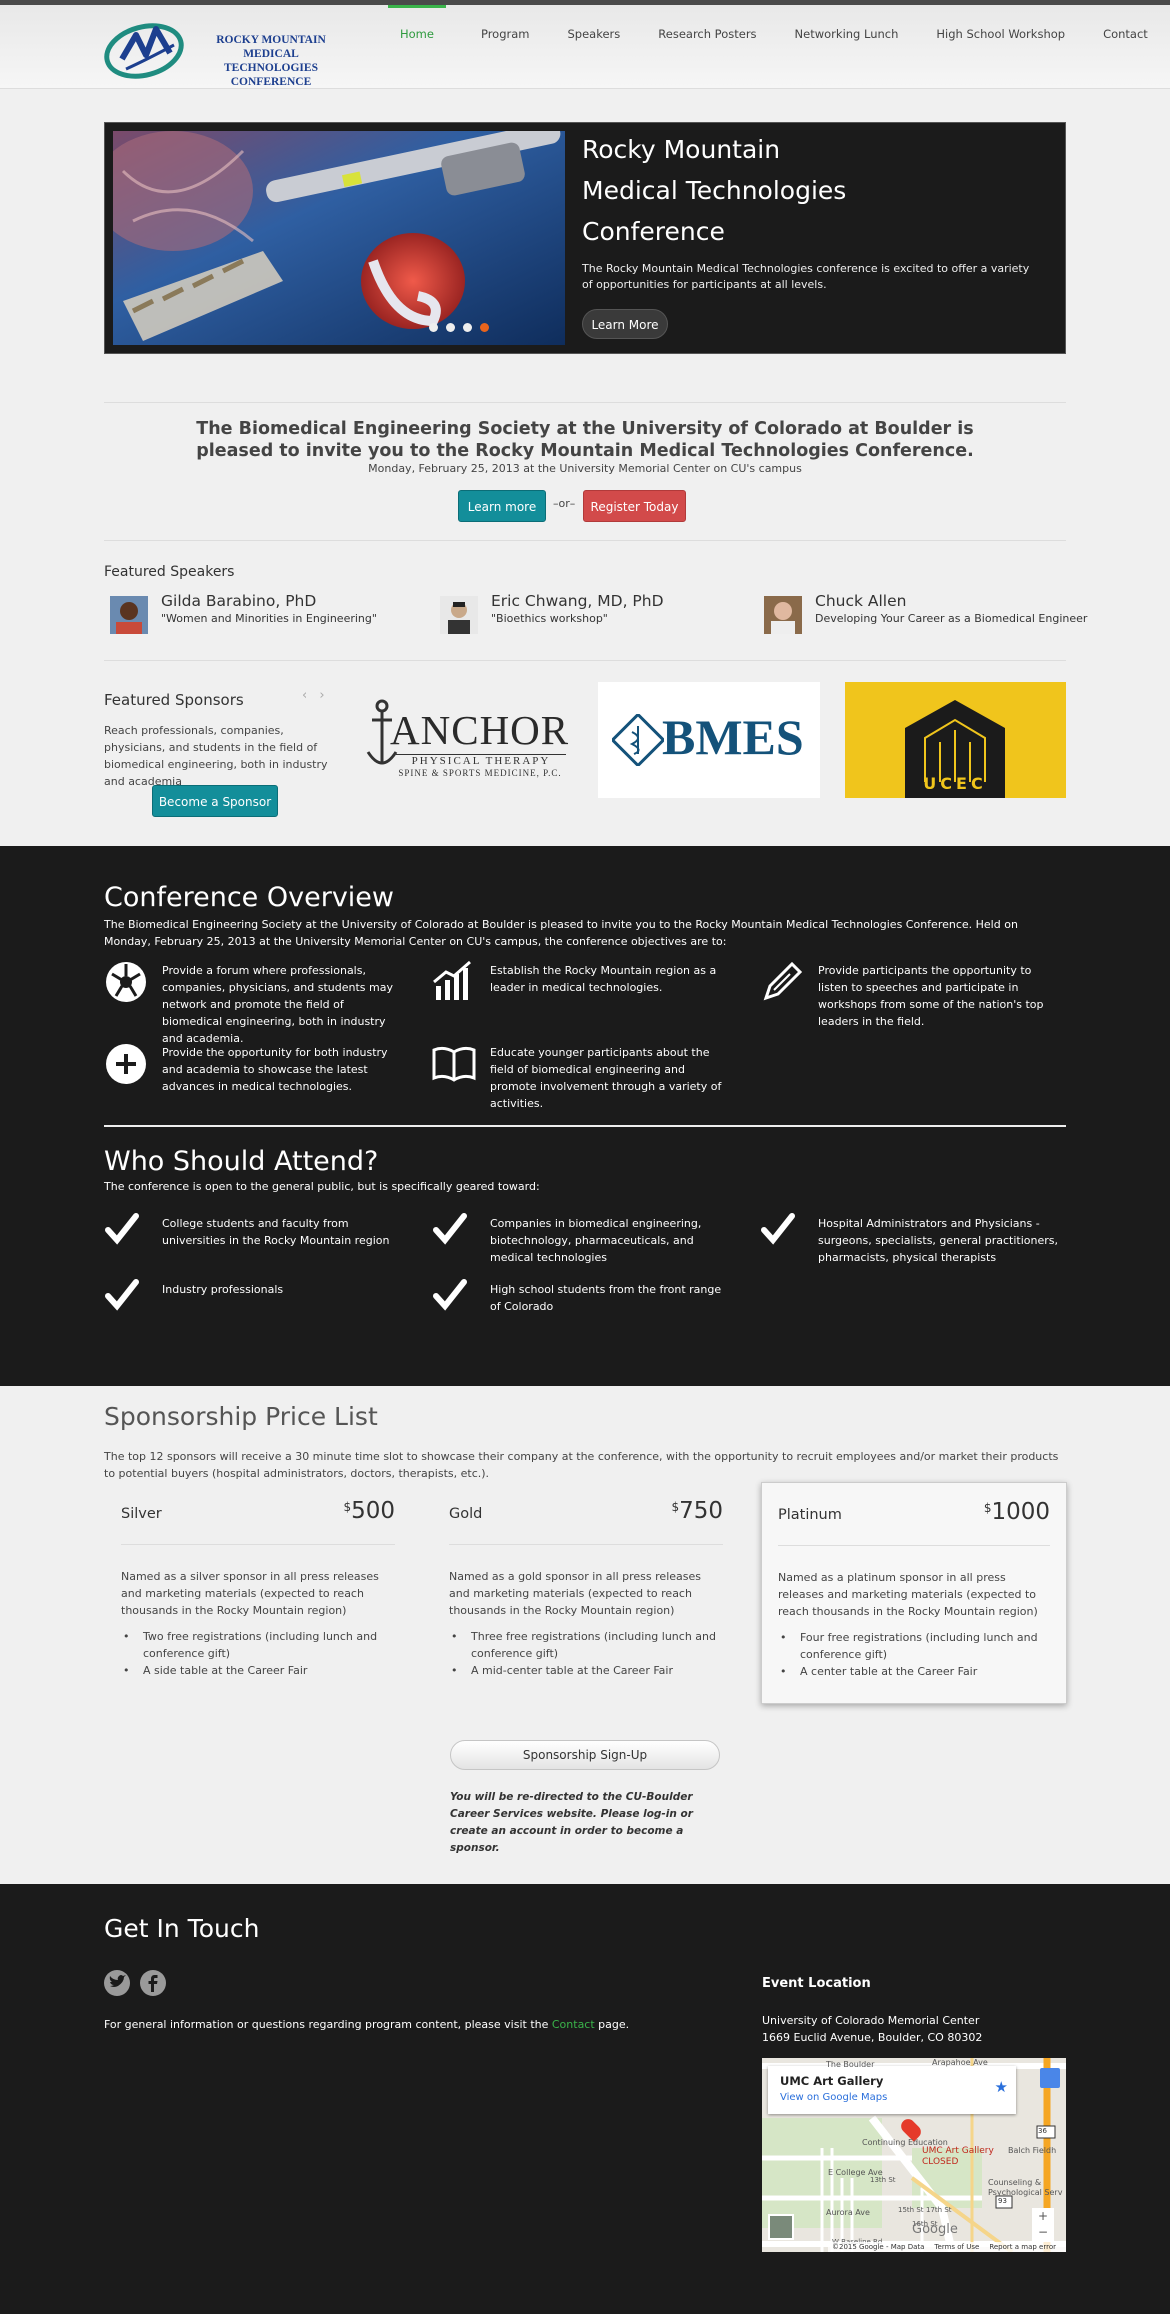 Image resolution: width=1170 pixels, height=2314 pixels. What do you see at coordinates (707, 35) in the screenshot?
I see `nav-research-posters: Research Posters` at bounding box center [707, 35].